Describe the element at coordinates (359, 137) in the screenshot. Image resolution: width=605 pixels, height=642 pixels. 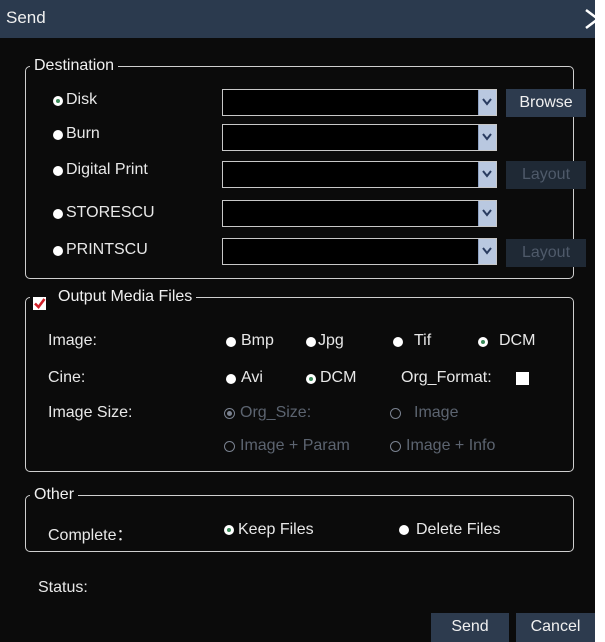
I see `burn-device-combo` at that location.